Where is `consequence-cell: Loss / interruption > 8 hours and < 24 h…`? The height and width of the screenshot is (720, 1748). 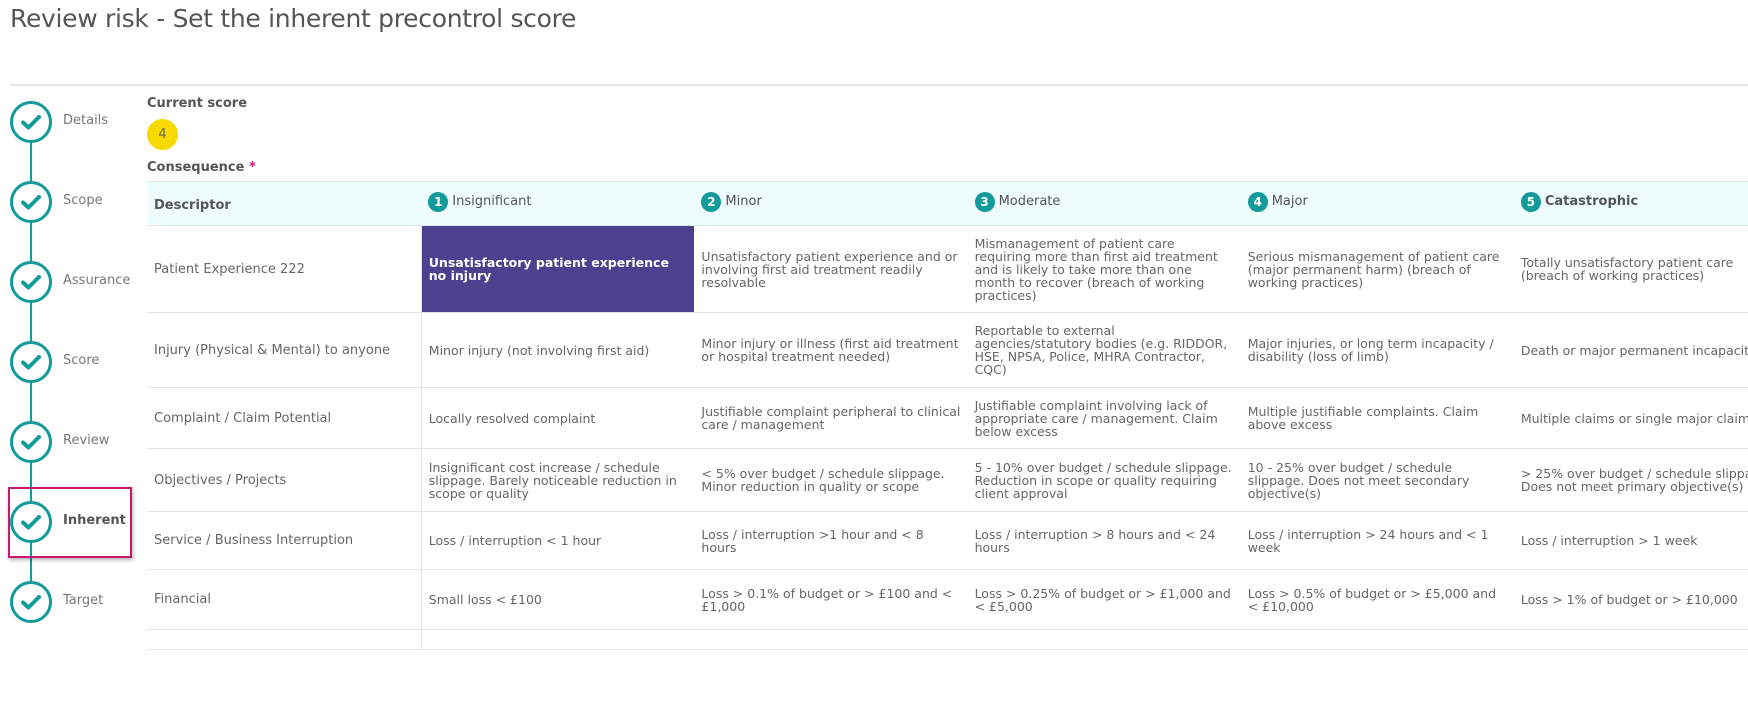 consequence-cell: Loss / interruption > 8 hours and < 24 h… is located at coordinates (1104, 540).